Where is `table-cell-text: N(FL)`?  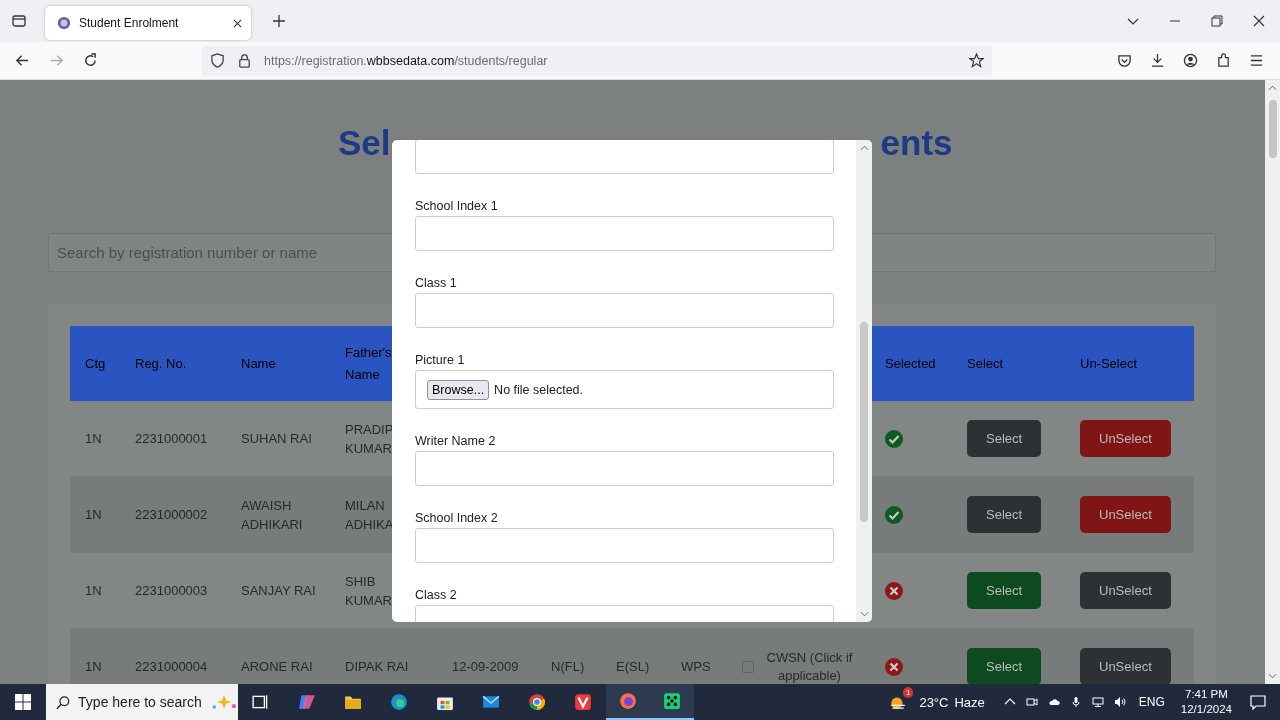
table-cell-text: N(FL) is located at coordinates (568, 667).